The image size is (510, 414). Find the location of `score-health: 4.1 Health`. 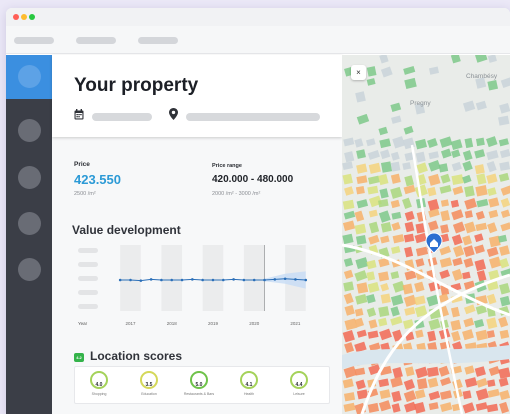

score-health: 4.1 Health is located at coordinates (249, 387).